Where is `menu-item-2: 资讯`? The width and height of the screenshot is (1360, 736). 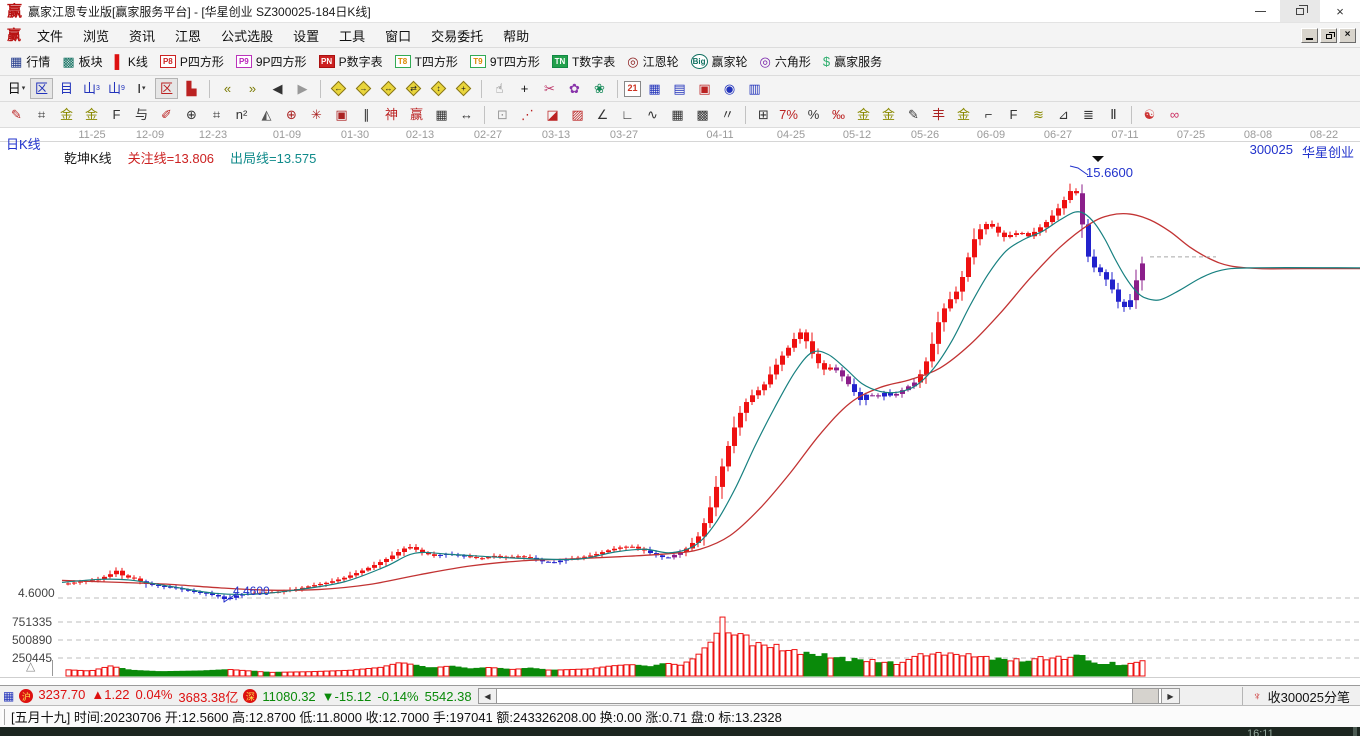 menu-item-2: 资讯 is located at coordinates (142, 35).